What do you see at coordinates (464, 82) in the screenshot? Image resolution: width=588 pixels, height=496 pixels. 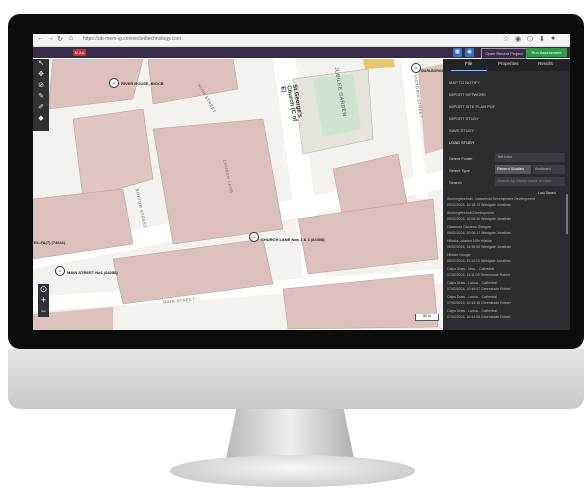 I see `menu-item-map-notify: MAP TO NOTIFY` at bounding box center [464, 82].